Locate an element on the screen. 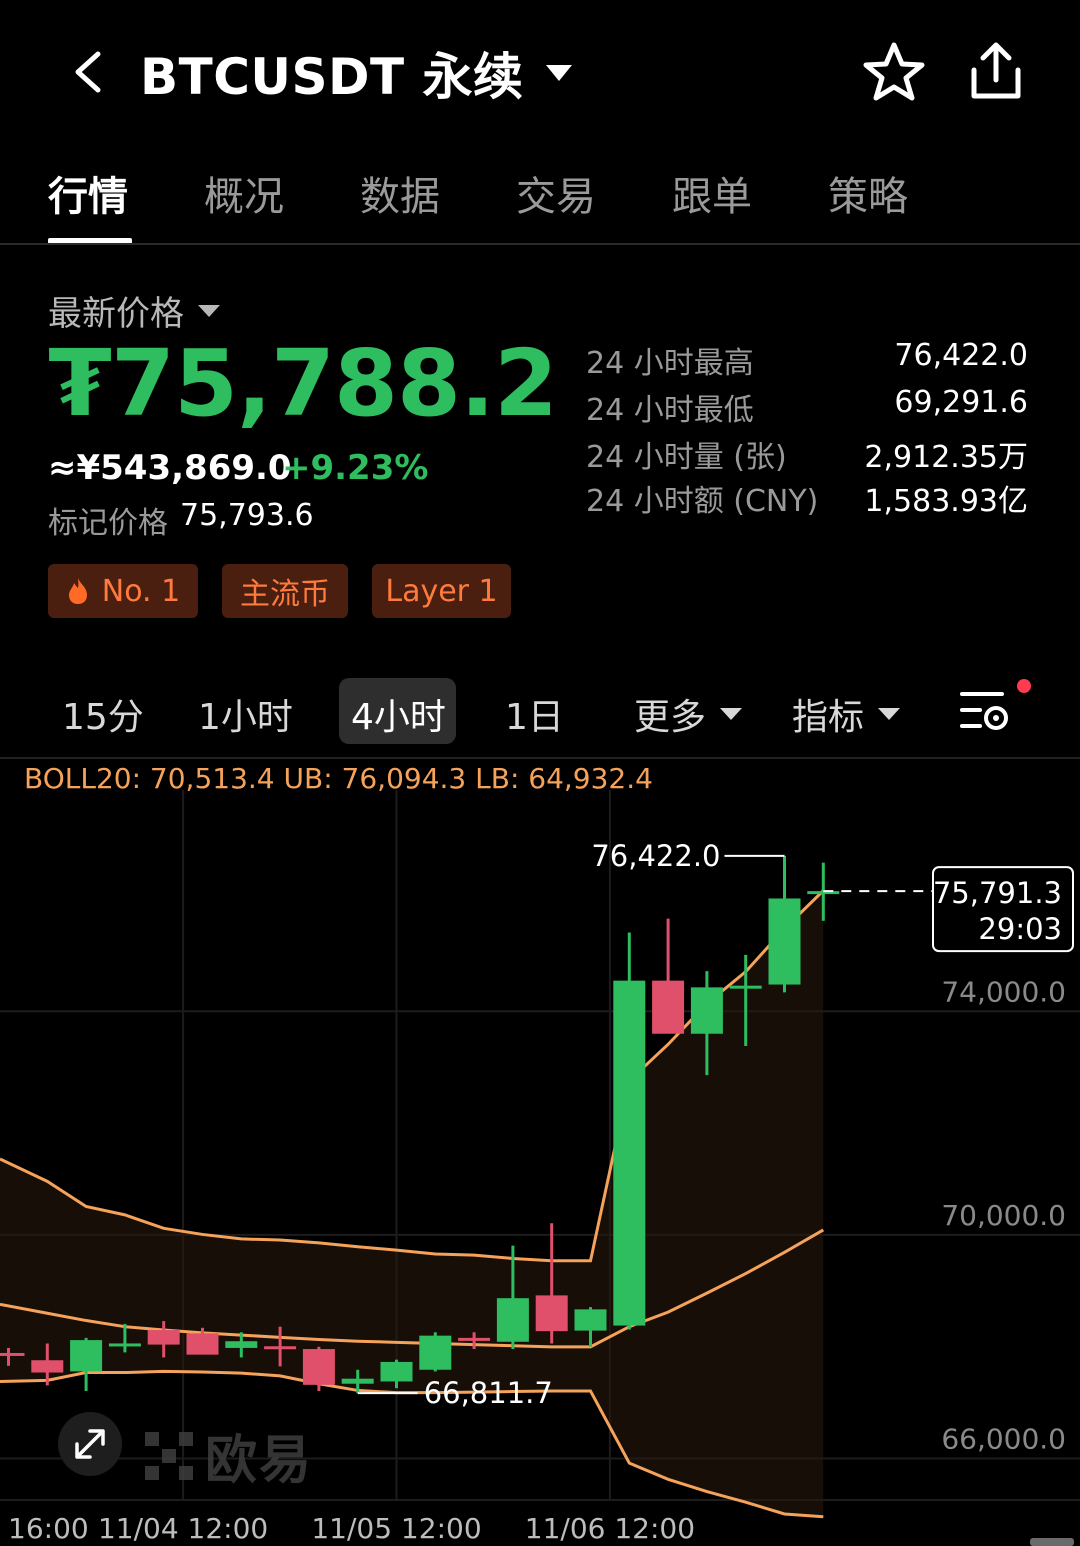  expand-icon is located at coordinates (90, 1444).